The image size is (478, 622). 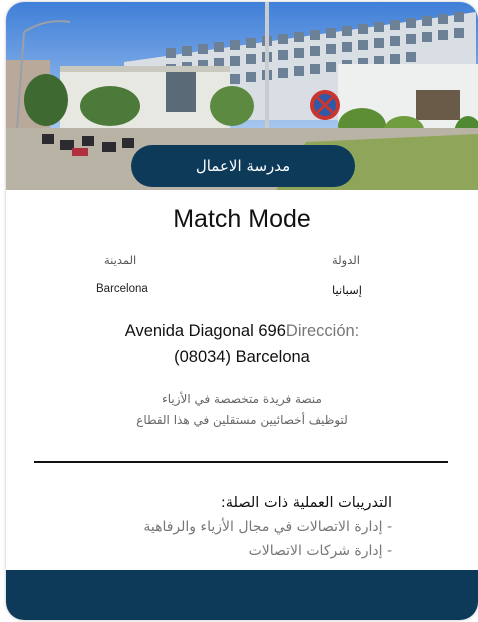 I want to click on city-value: Barcelona, so click(x=122, y=289).